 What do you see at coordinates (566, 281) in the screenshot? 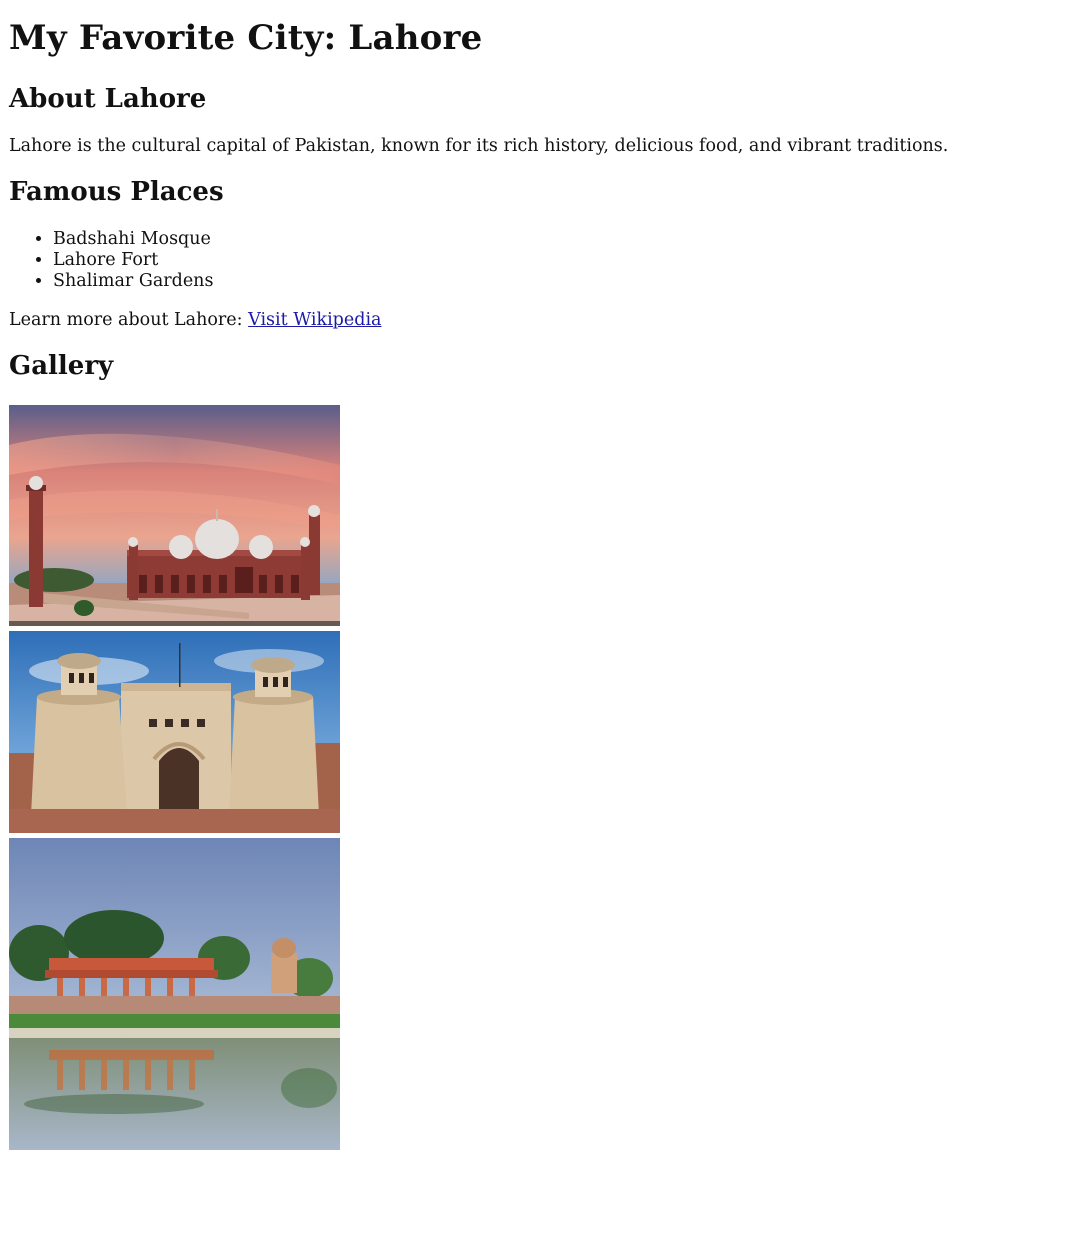
I see `list-item: Shalimar Gardens` at bounding box center [566, 281].